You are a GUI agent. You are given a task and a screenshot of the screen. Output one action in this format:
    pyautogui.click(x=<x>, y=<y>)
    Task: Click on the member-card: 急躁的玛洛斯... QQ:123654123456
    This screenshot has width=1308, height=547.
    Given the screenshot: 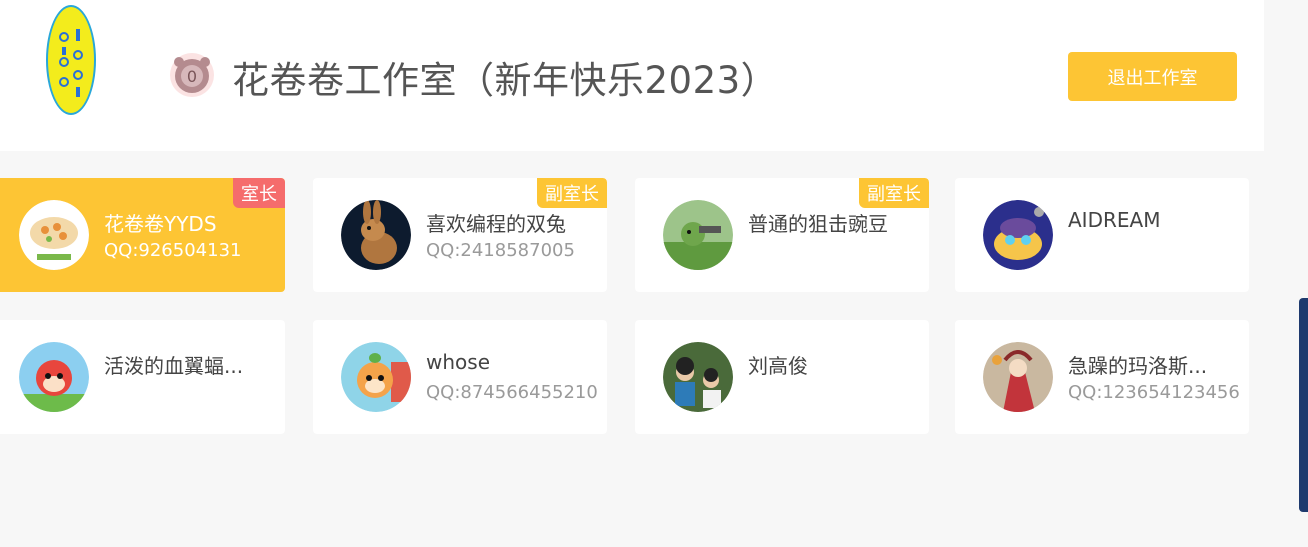 What is the action you would take?
    pyautogui.click(x=1102, y=377)
    